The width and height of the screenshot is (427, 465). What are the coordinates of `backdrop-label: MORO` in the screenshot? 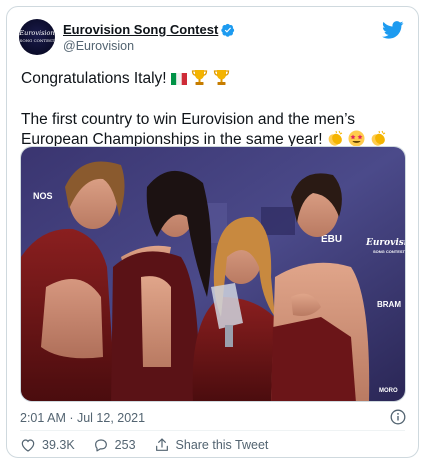 It's located at (388, 391).